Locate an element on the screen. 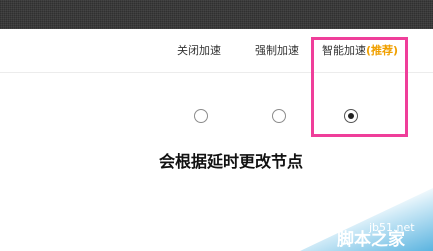 The width and height of the screenshot is (433, 251). top-bar is located at coordinates (216, 14).